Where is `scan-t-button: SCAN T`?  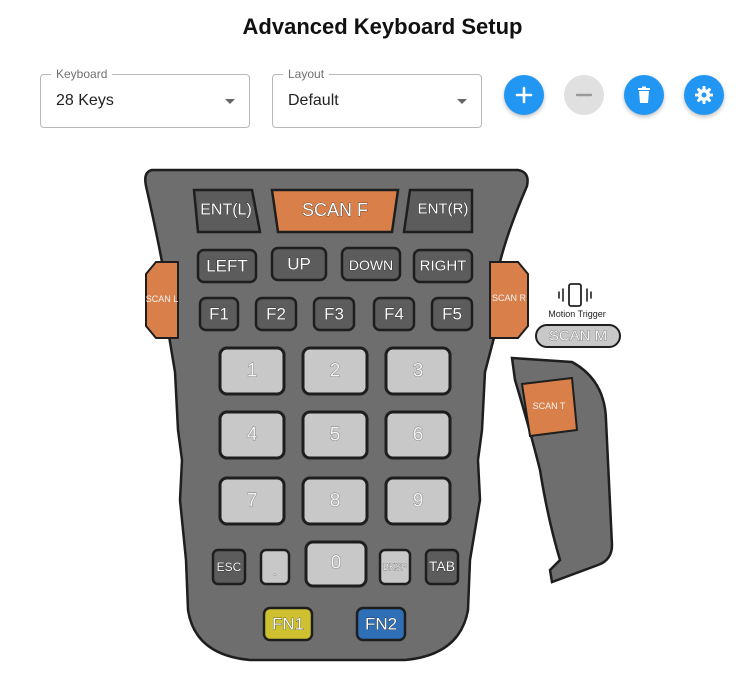 scan-t-button: SCAN T is located at coordinates (549, 407).